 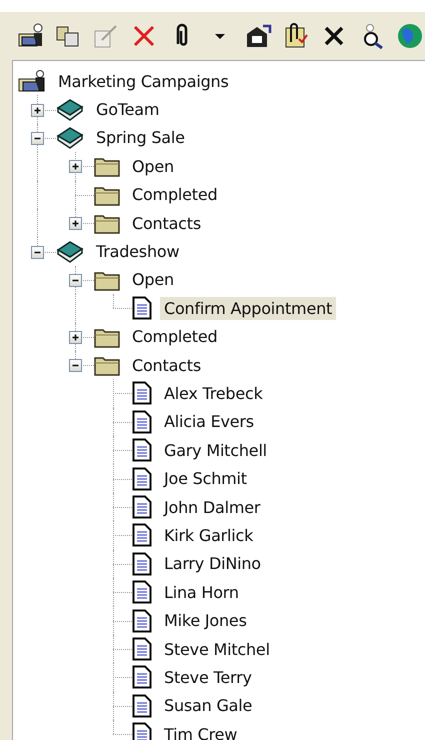 I want to click on tree-item: Steve Mitchel, so click(x=217, y=649).